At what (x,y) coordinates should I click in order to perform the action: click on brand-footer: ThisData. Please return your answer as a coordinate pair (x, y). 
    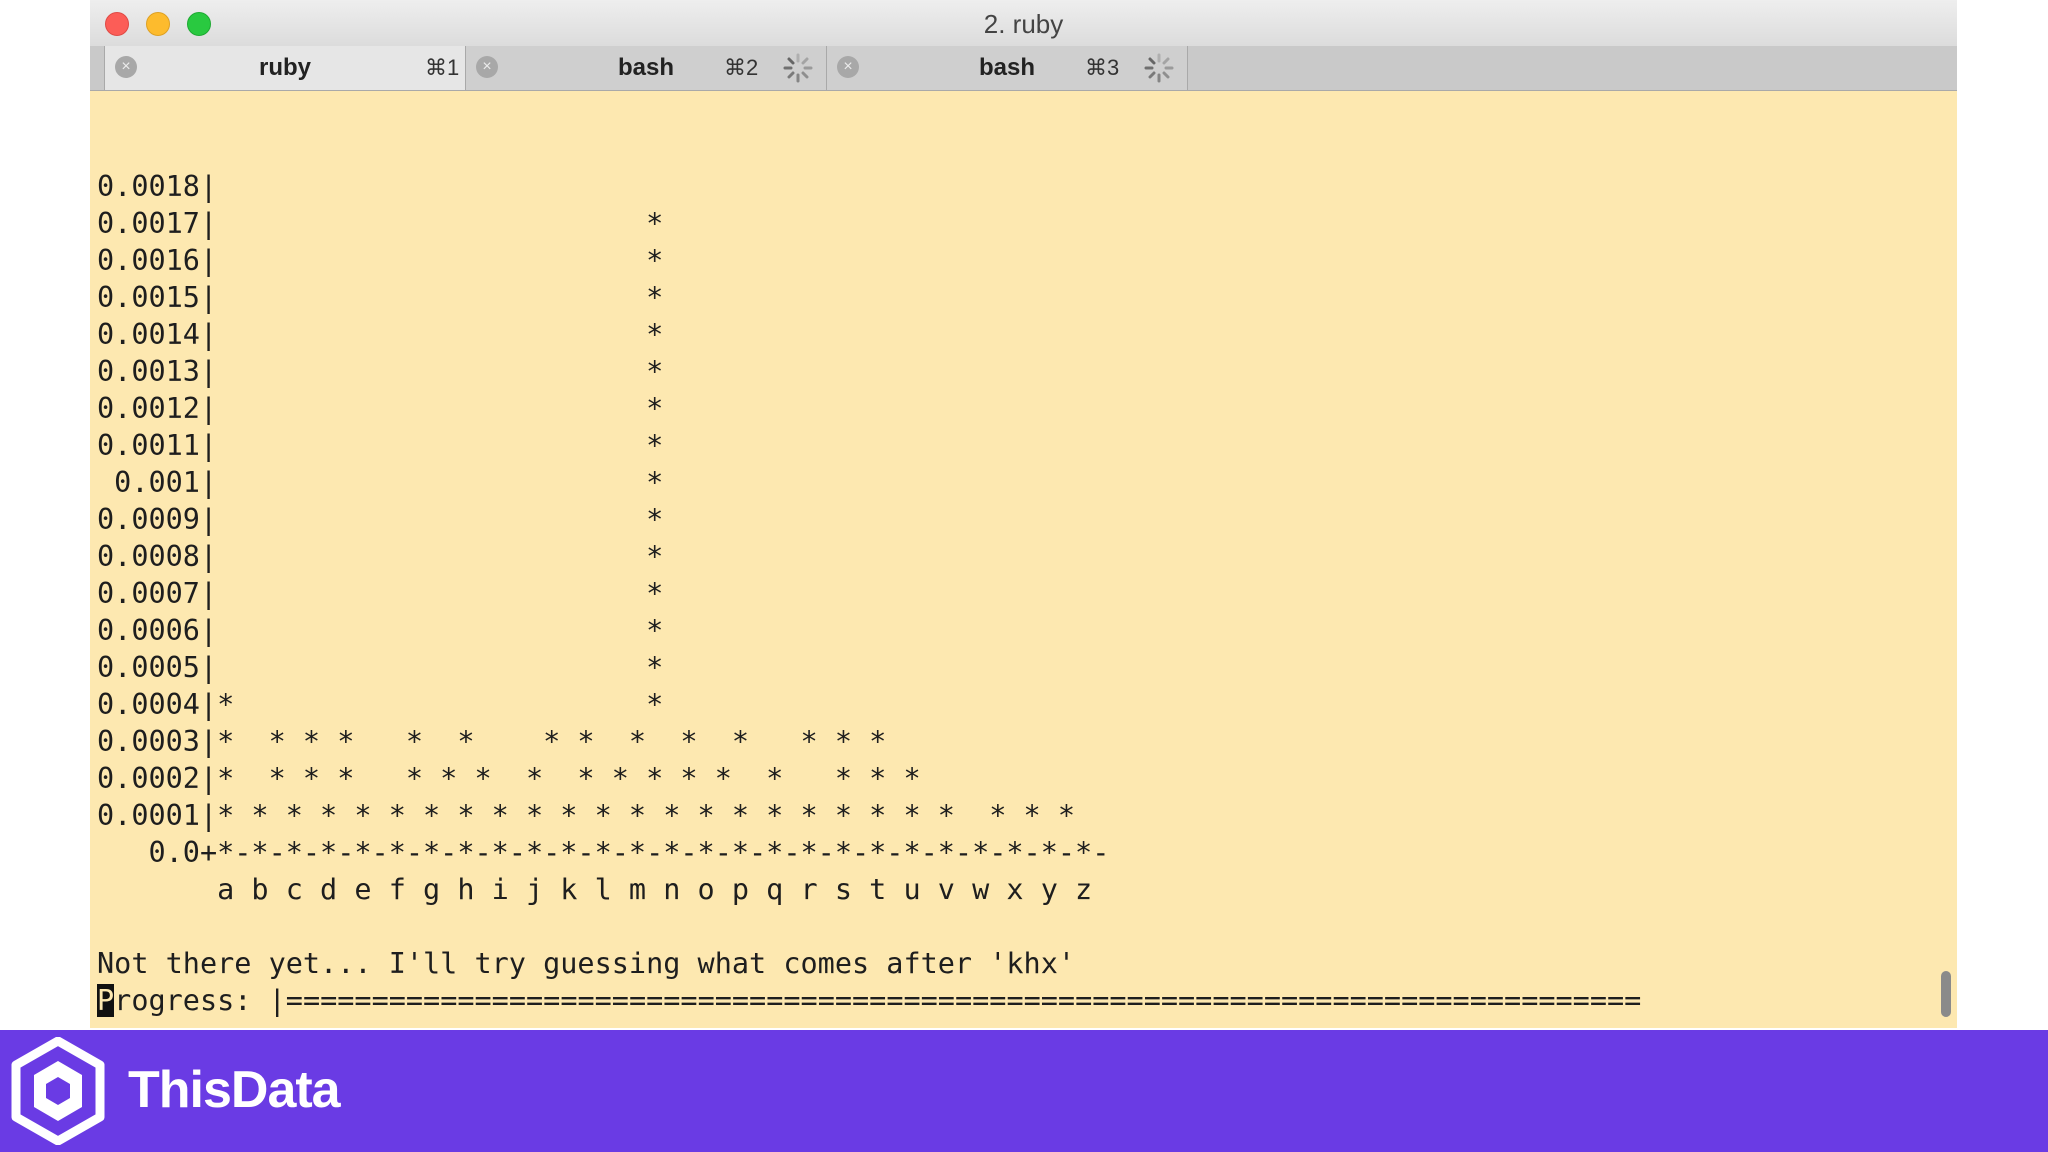
    Looking at the image, I should click on (1024, 1091).